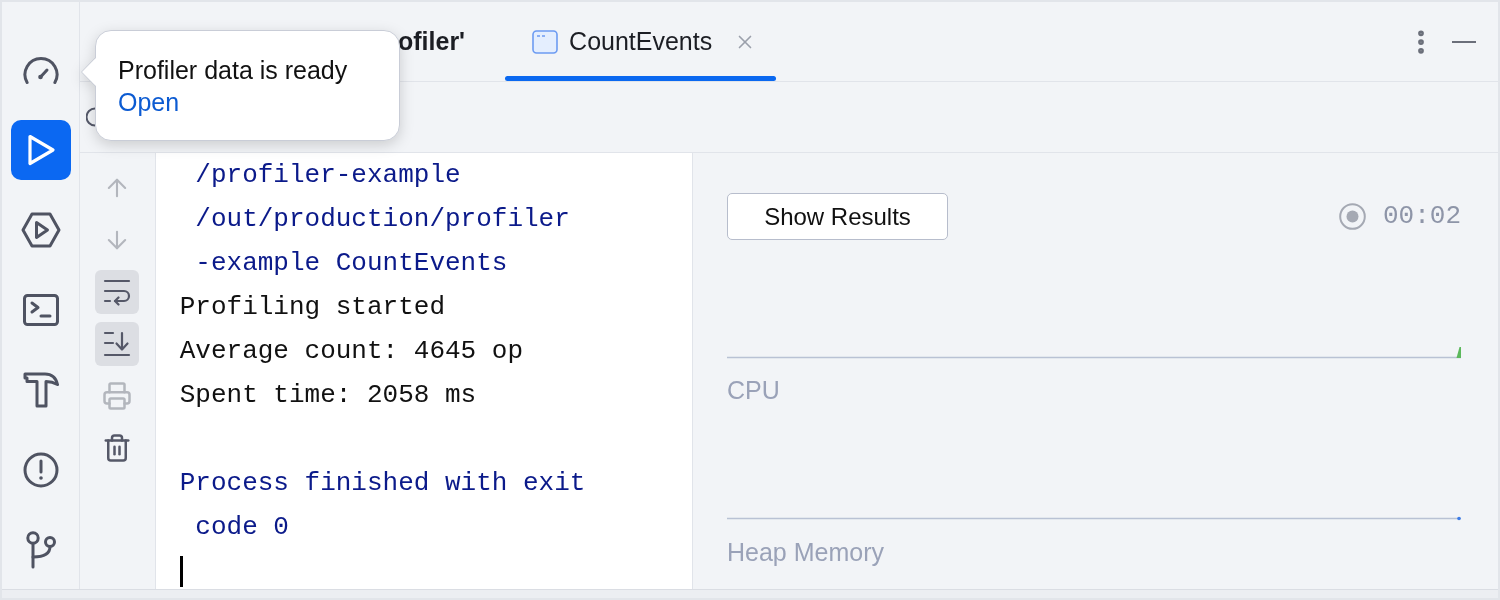 Image resolution: width=1500 pixels, height=600 pixels. I want to click on show-results-button: Show Results, so click(837, 216).